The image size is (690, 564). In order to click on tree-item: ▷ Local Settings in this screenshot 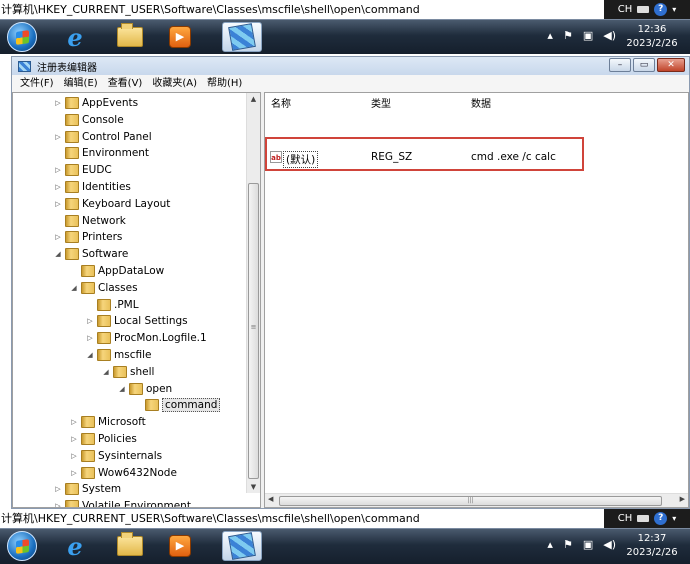, I will do `click(136, 321)`.